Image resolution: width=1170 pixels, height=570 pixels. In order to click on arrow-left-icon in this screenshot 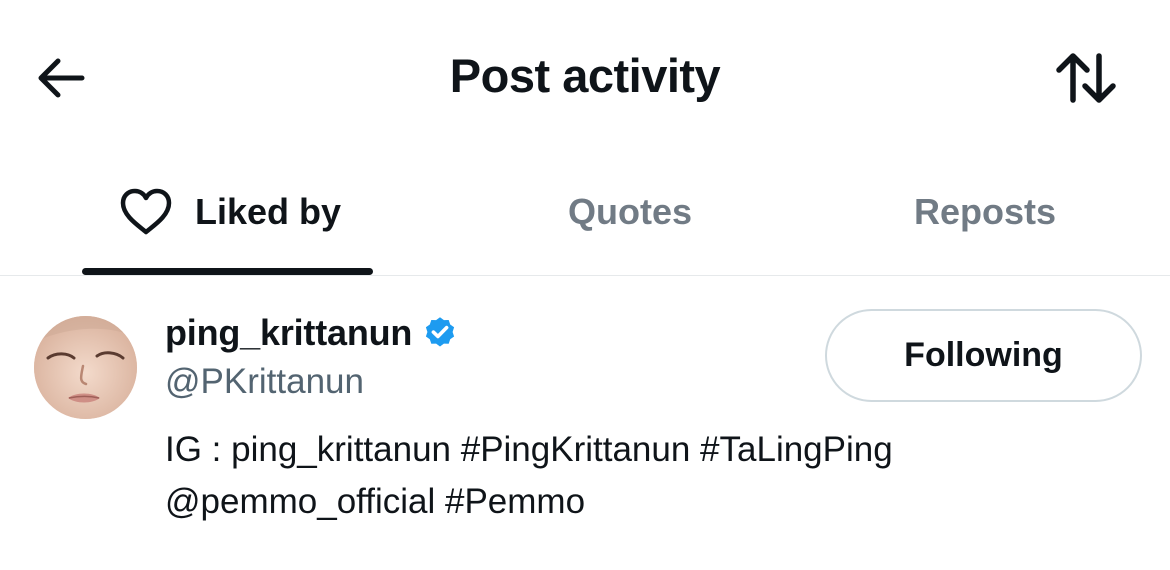, I will do `click(61, 78)`.